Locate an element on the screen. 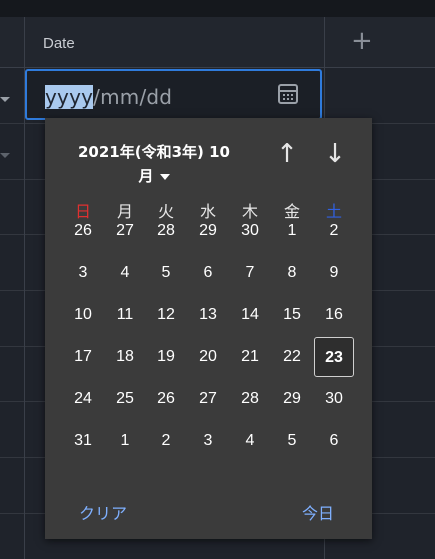 The height and width of the screenshot is (559, 435). day-cell: 17 is located at coordinates (83, 357).